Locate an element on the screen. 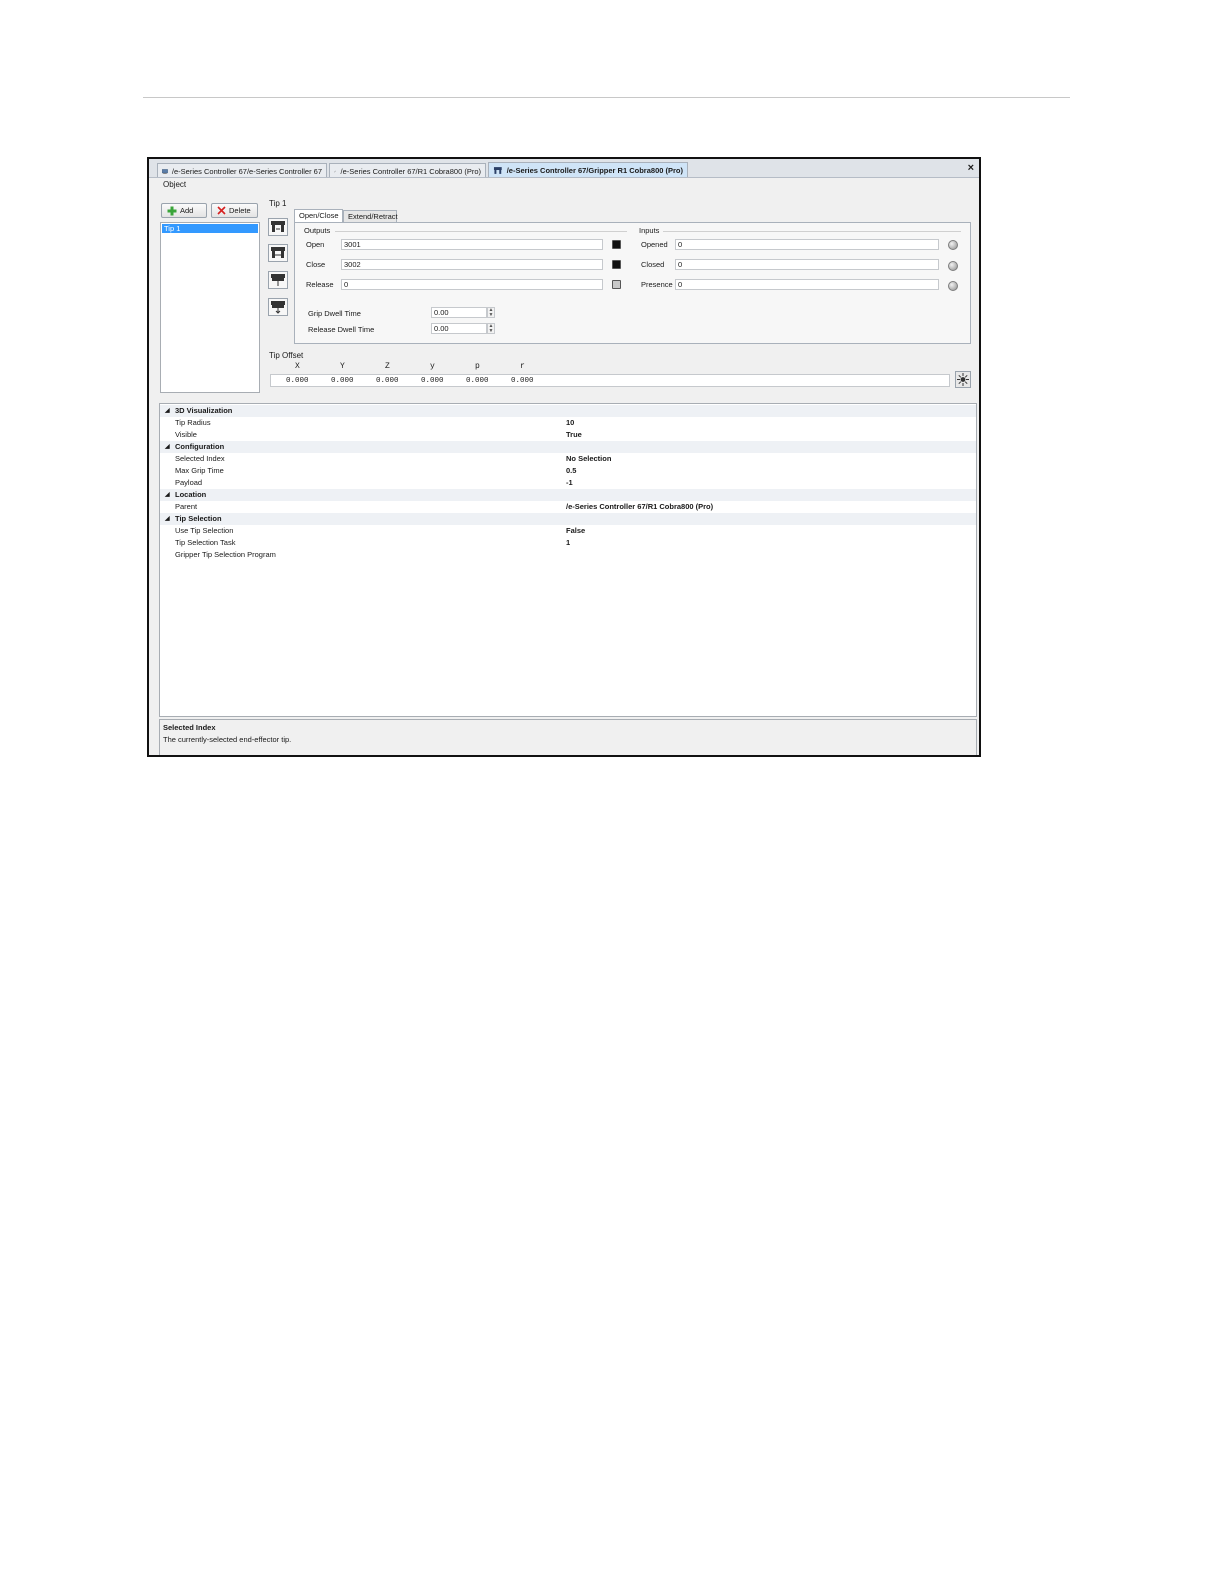 The image size is (1224, 1584). category-name: Location is located at coordinates (191, 494).